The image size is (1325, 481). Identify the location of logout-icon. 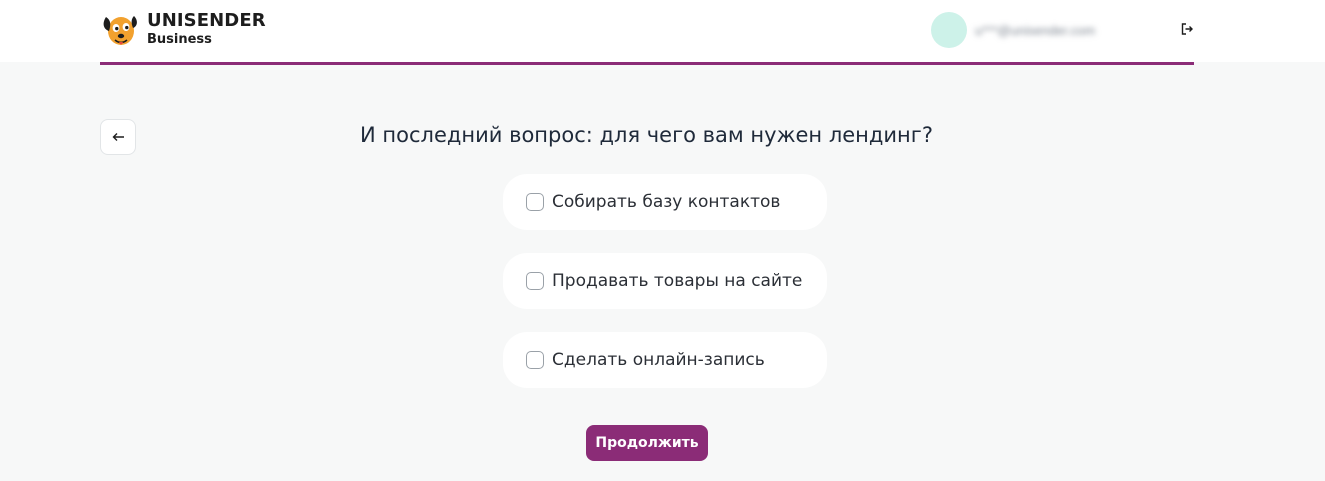
(1187, 29).